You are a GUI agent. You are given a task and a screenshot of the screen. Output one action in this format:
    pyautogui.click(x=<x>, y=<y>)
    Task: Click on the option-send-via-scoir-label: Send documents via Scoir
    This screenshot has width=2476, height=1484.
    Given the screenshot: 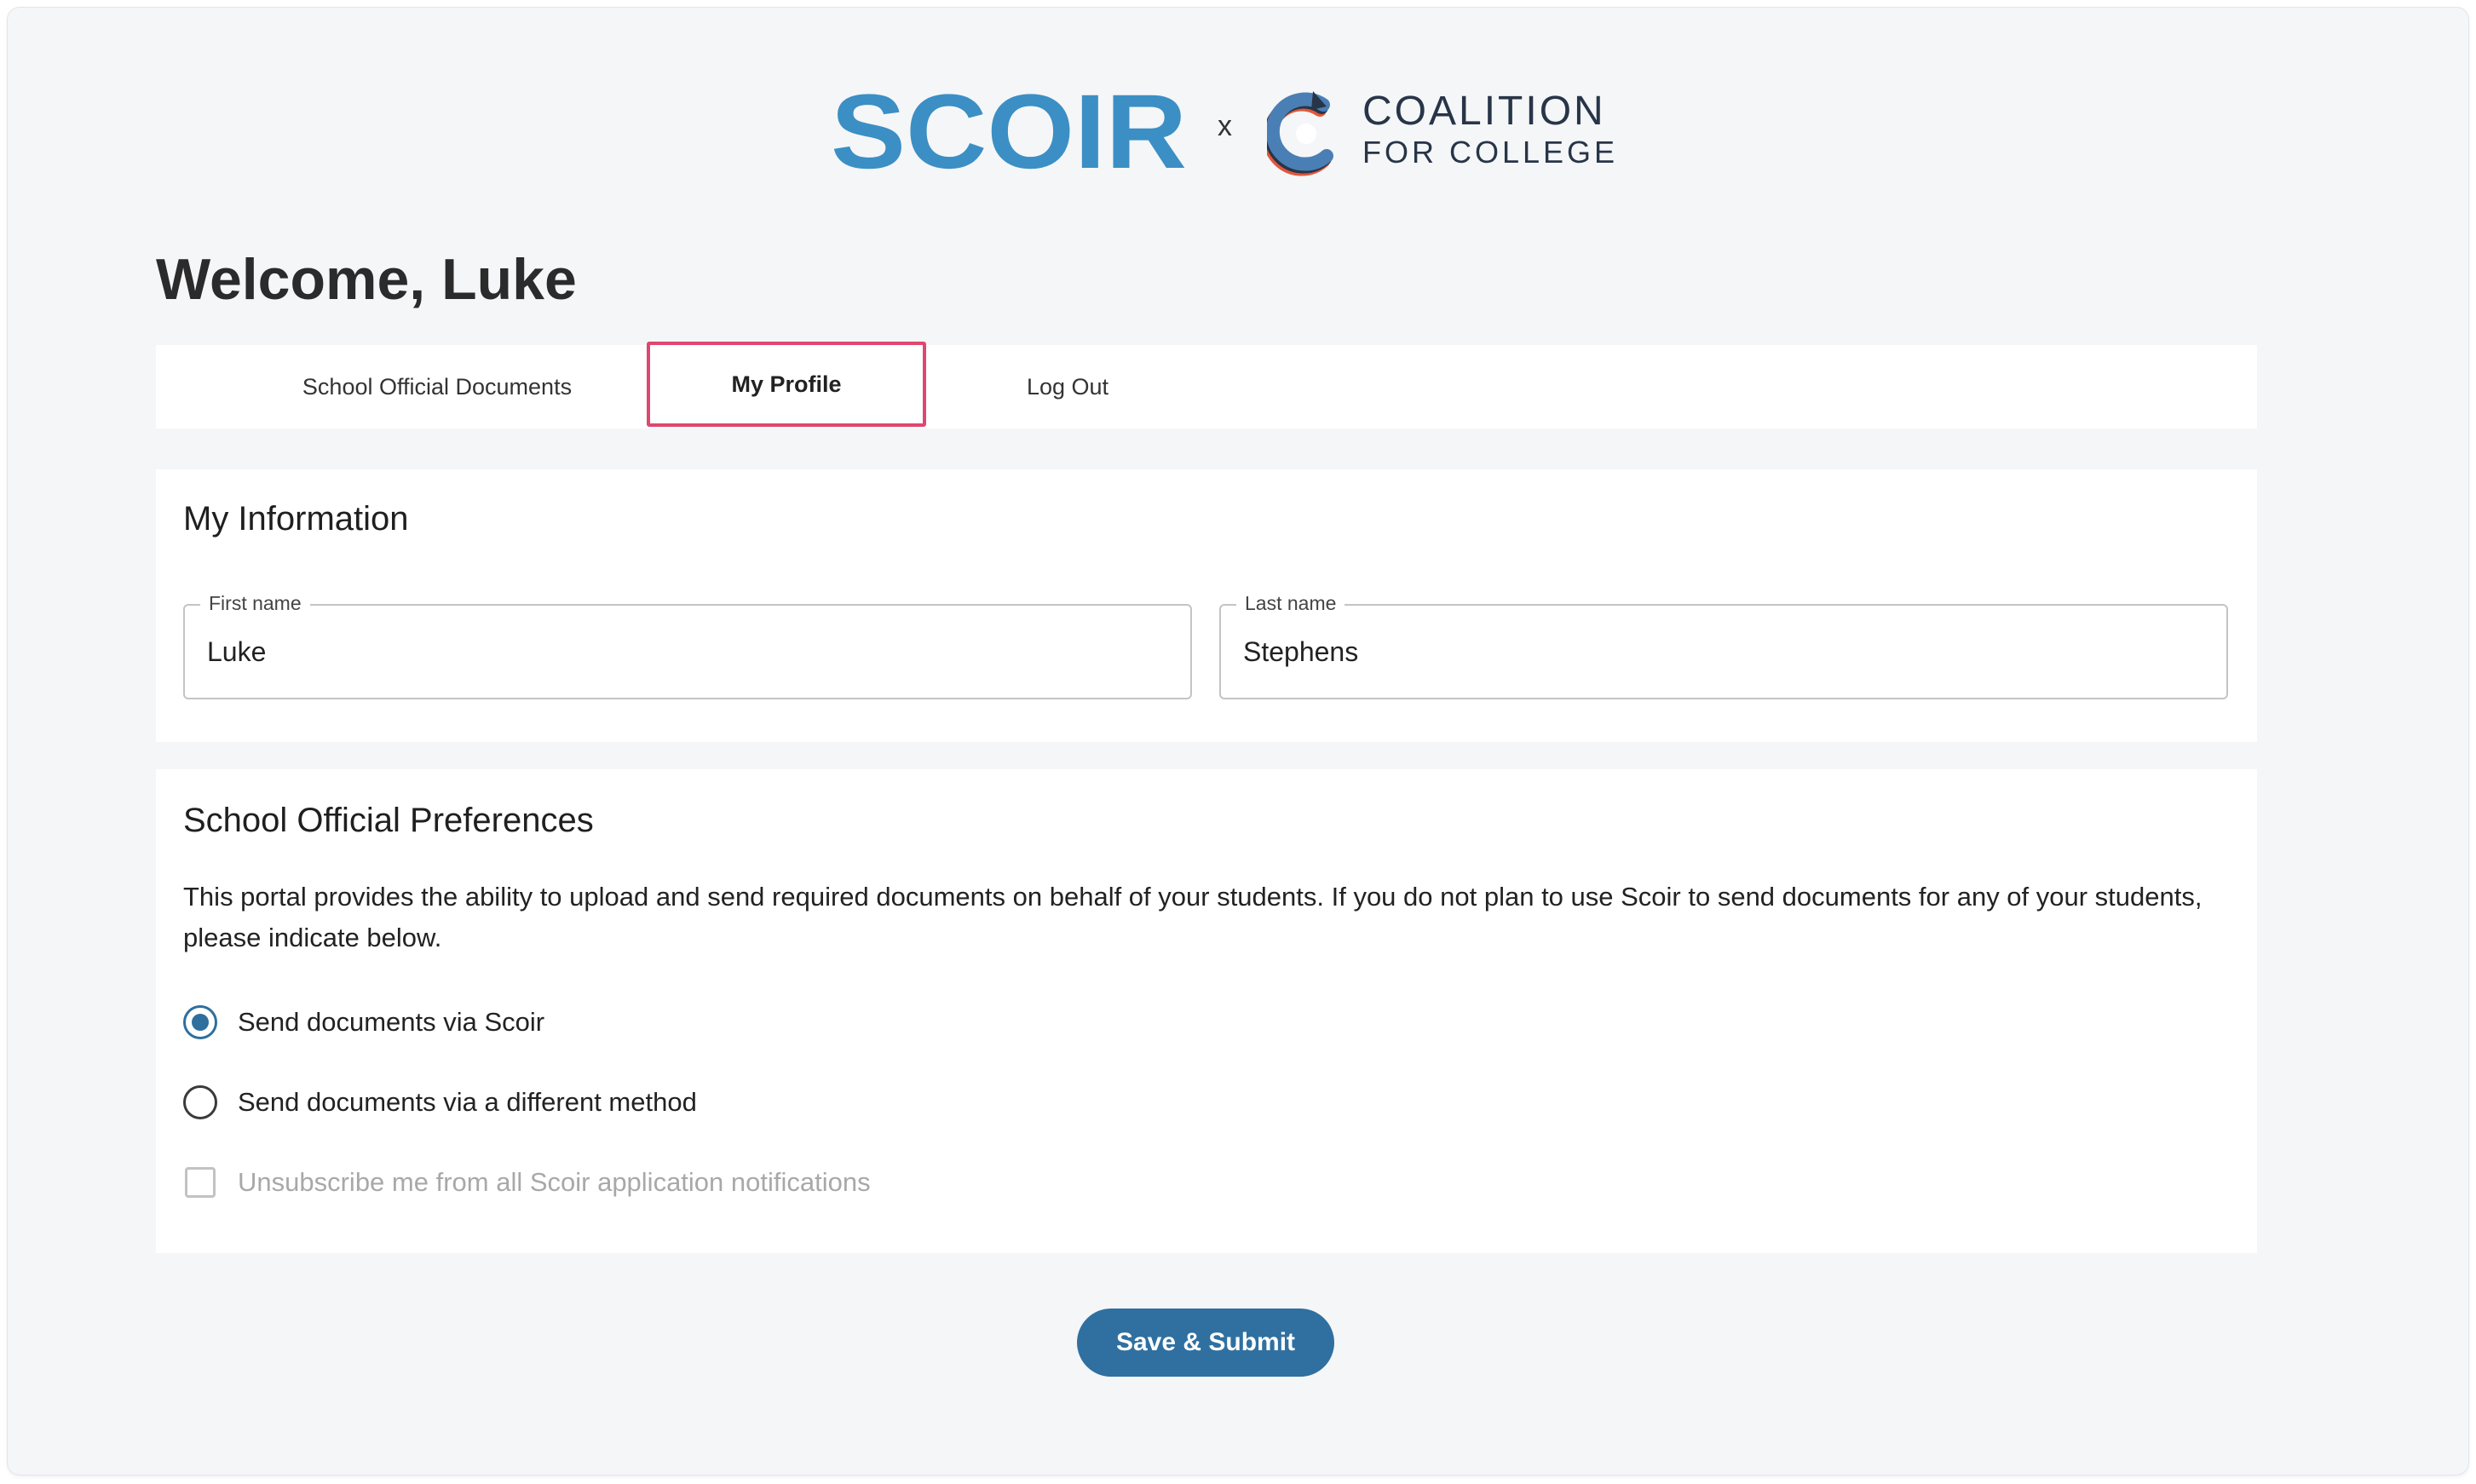 What is the action you would take?
    pyautogui.click(x=391, y=1022)
    